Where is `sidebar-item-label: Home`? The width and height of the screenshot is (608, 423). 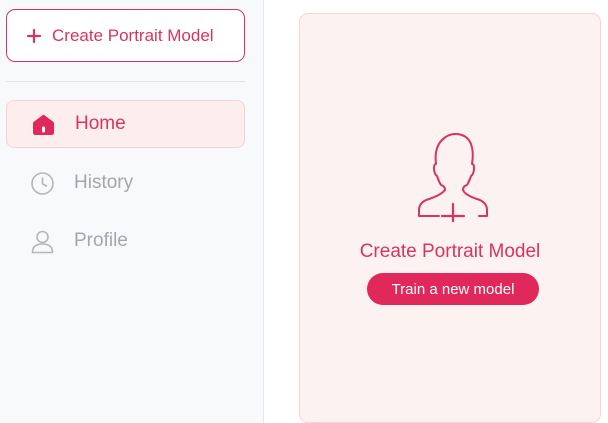
sidebar-item-label: Home is located at coordinates (100, 123).